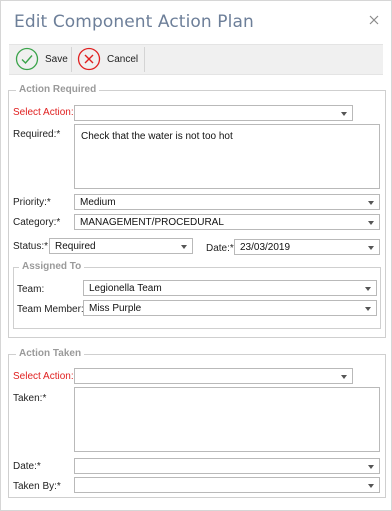  What do you see at coordinates (196, 59) in the screenshot?
I see `toolbar: Save Cancel` at bounding box center [196, 59].